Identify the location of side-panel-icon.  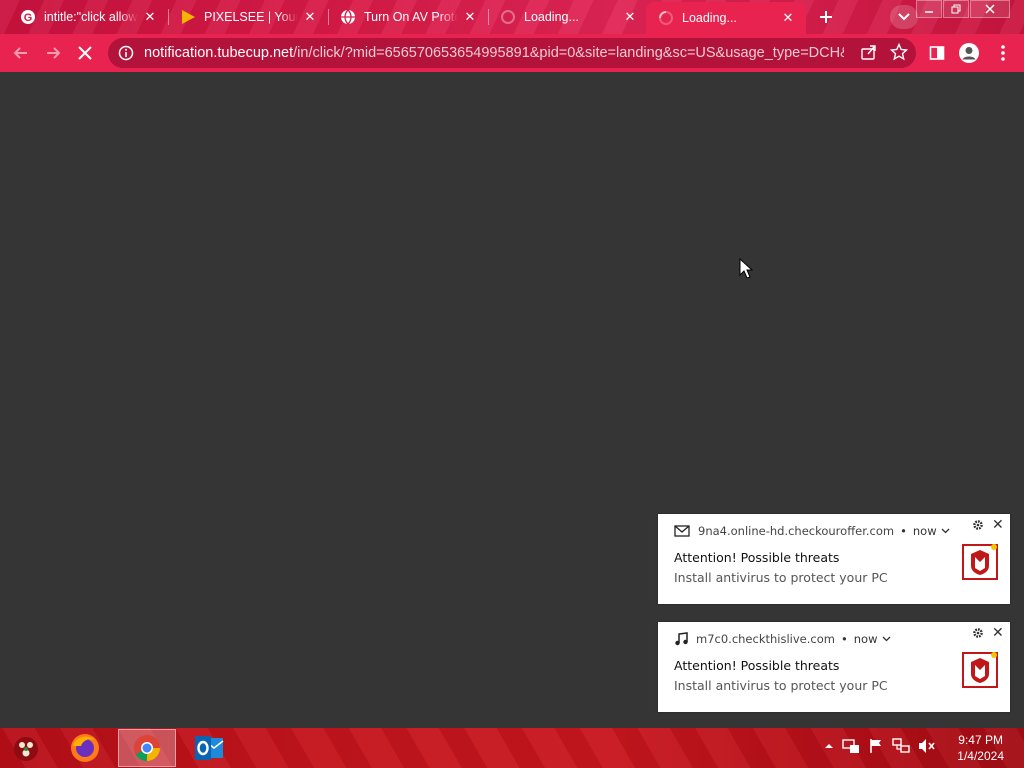
(937, 53).